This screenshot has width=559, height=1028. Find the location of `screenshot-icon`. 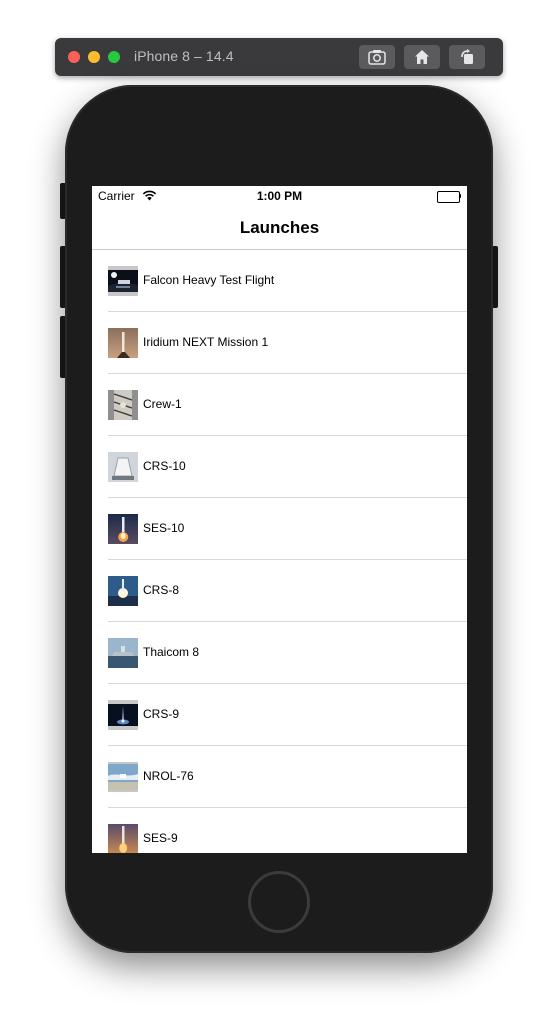

screenshot-icon is located at coordinates (377, 57).